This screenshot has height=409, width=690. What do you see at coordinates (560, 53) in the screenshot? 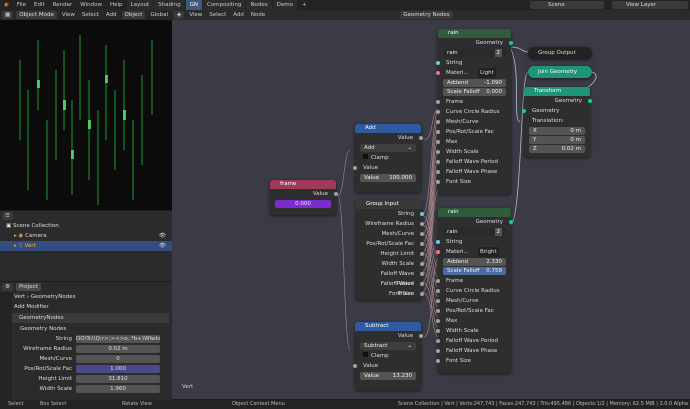
I see `group-output-node: Group Output` at bounding box center [560, 53].